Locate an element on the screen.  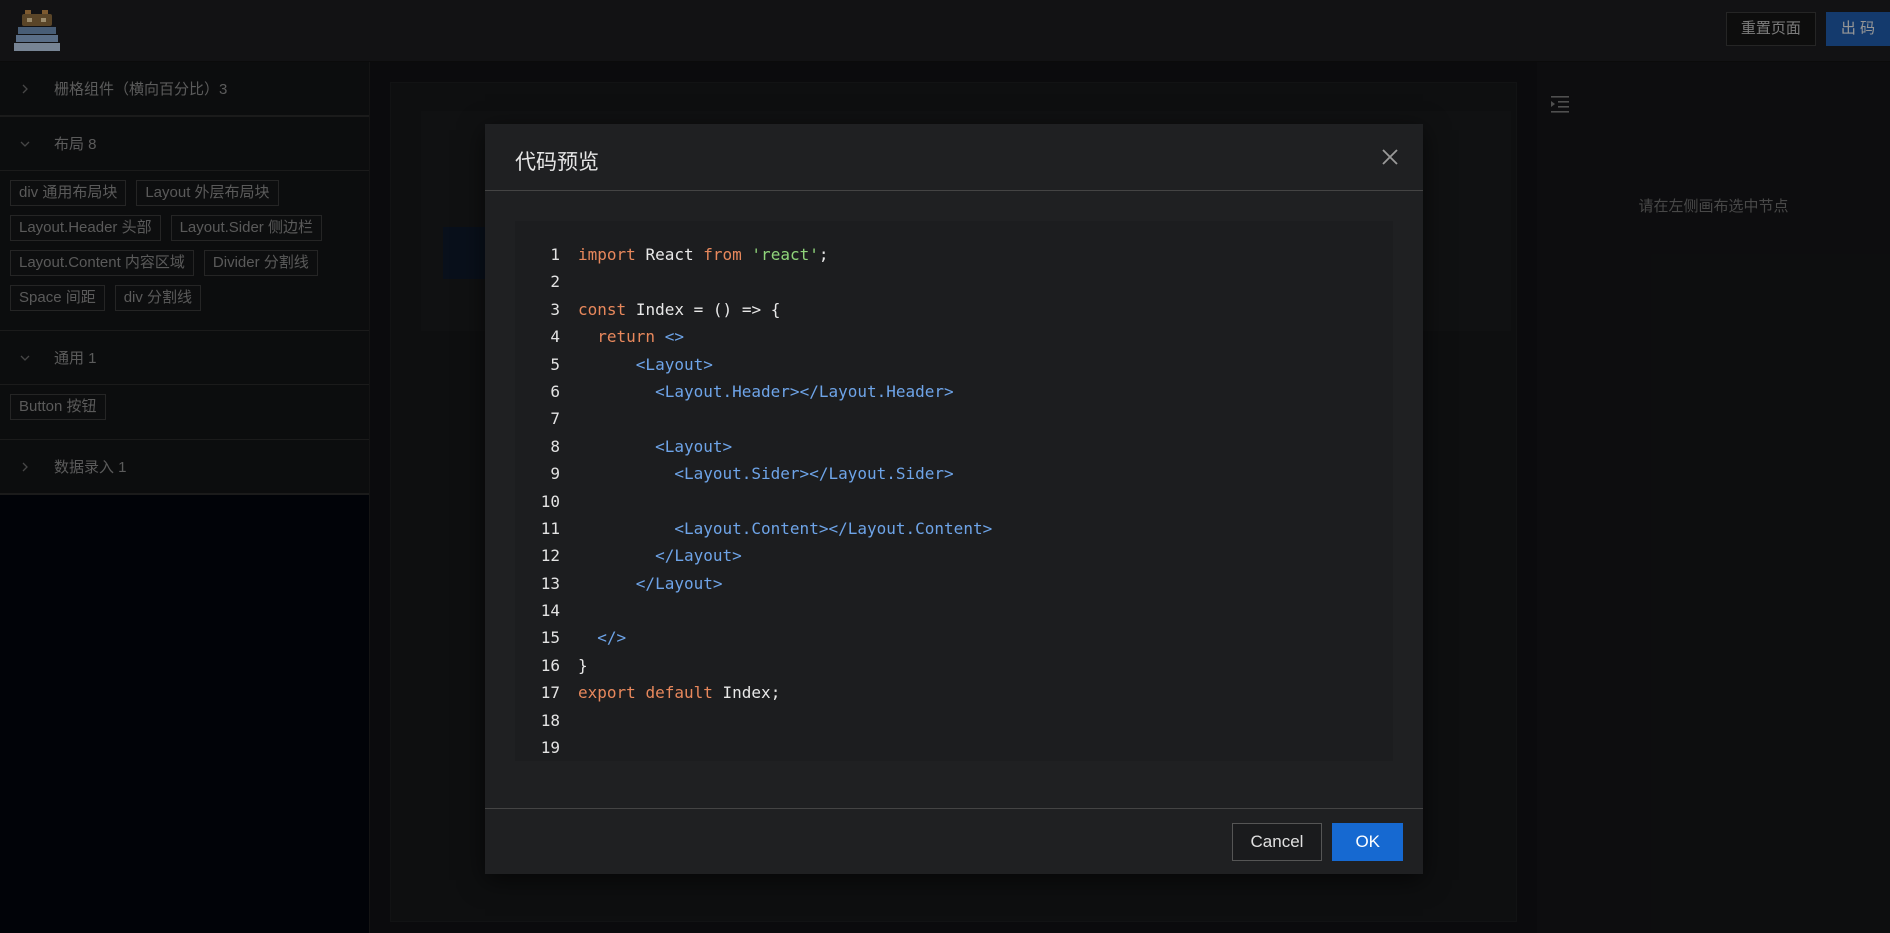
code-text: return <> is located at coordinates (640, 337).